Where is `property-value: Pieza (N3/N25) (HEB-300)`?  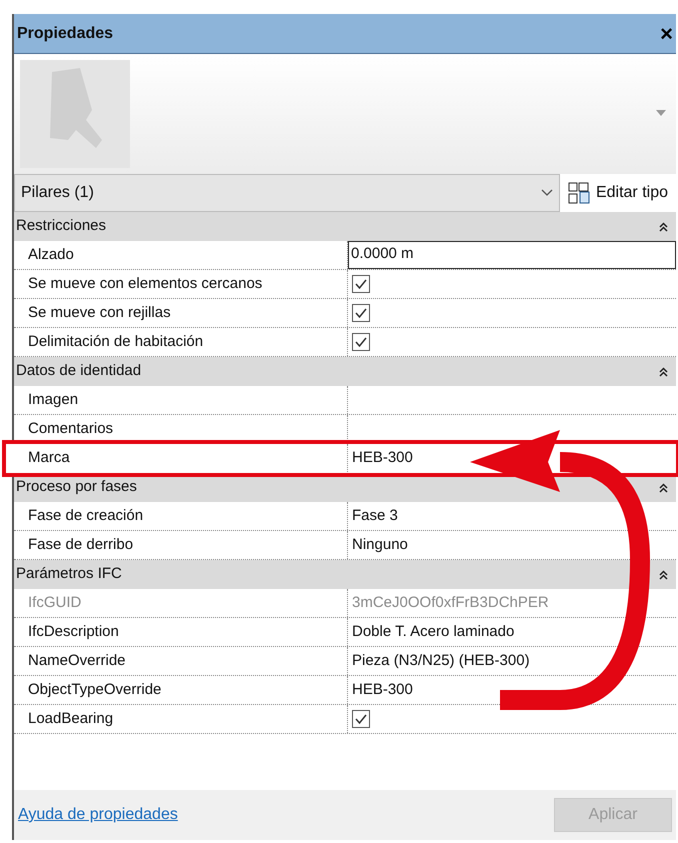 property-value: Pieza (N3/N25) (HEB-300) is located at coordinates (440, 660).